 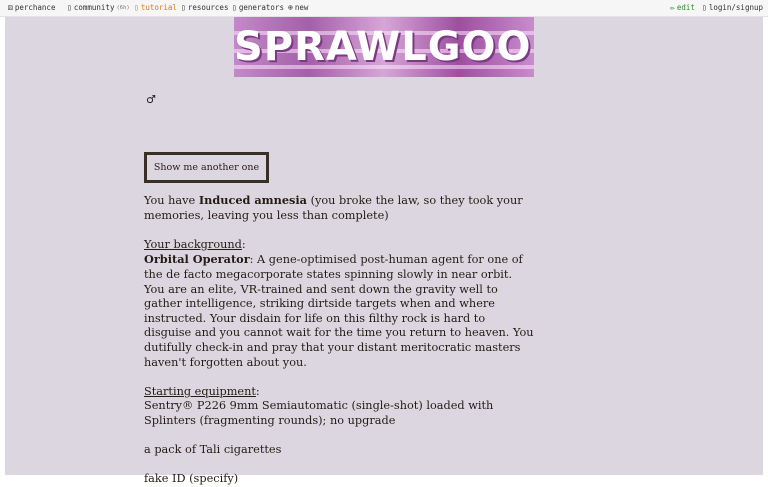 I want to click on nav-tutorial: ▯ tutorial, so click(x=155, y=7).